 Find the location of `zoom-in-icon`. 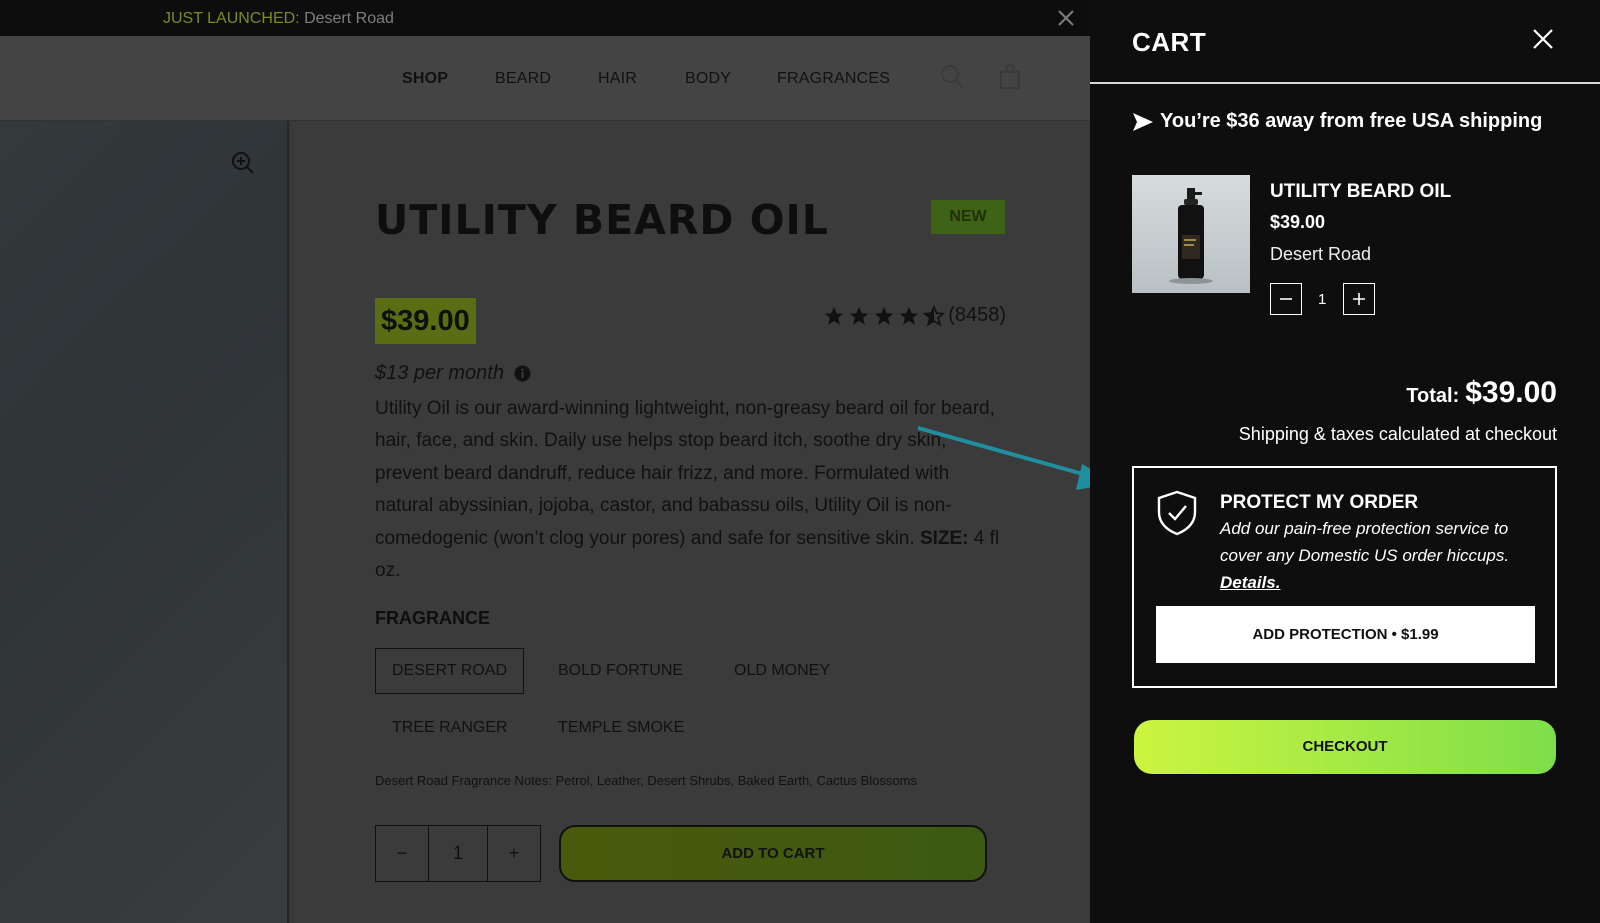

zoom-in-icon is located at coordinates (243, 163).